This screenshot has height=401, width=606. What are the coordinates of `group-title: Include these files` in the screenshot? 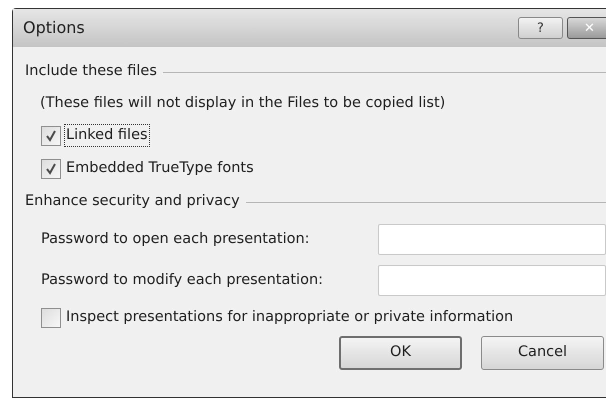 It's located at (91, 72).